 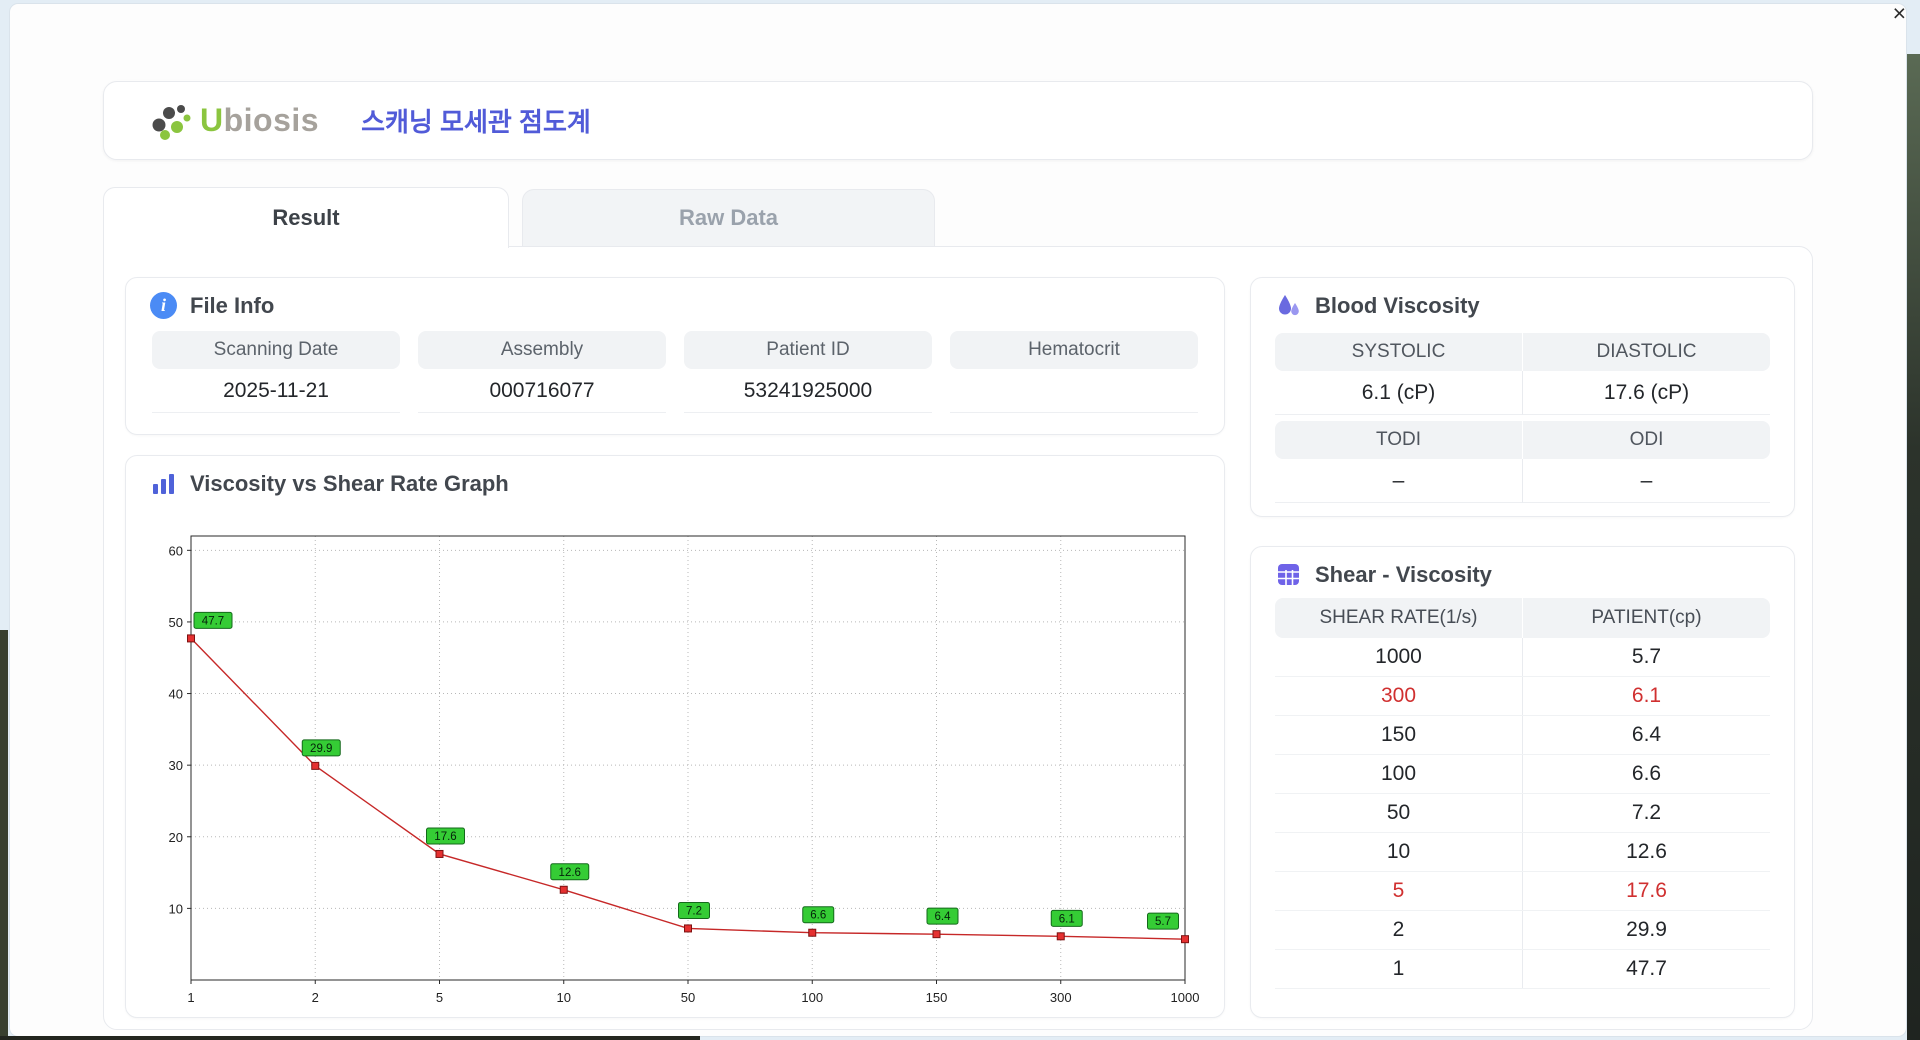 What do you see at coordinates (1646, 852) in the screenshot?
I see `table-cell-patient-value: 12.6` at bounding box center [1646, 852].